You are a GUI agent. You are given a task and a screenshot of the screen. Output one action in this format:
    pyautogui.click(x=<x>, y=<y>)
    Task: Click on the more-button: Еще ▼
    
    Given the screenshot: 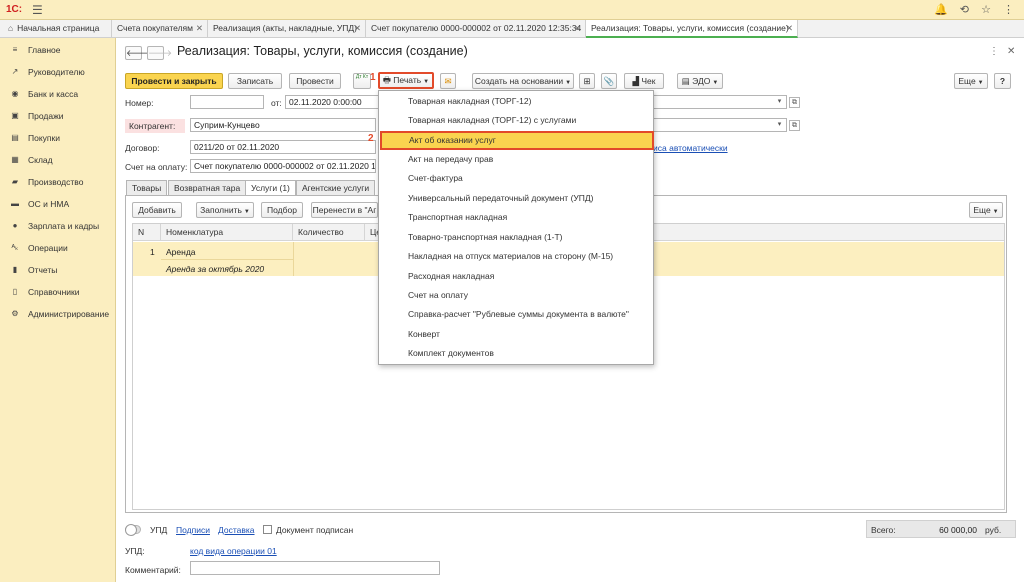 What is the action you would take?
    pyautogui.click(x=971, y=81)
    